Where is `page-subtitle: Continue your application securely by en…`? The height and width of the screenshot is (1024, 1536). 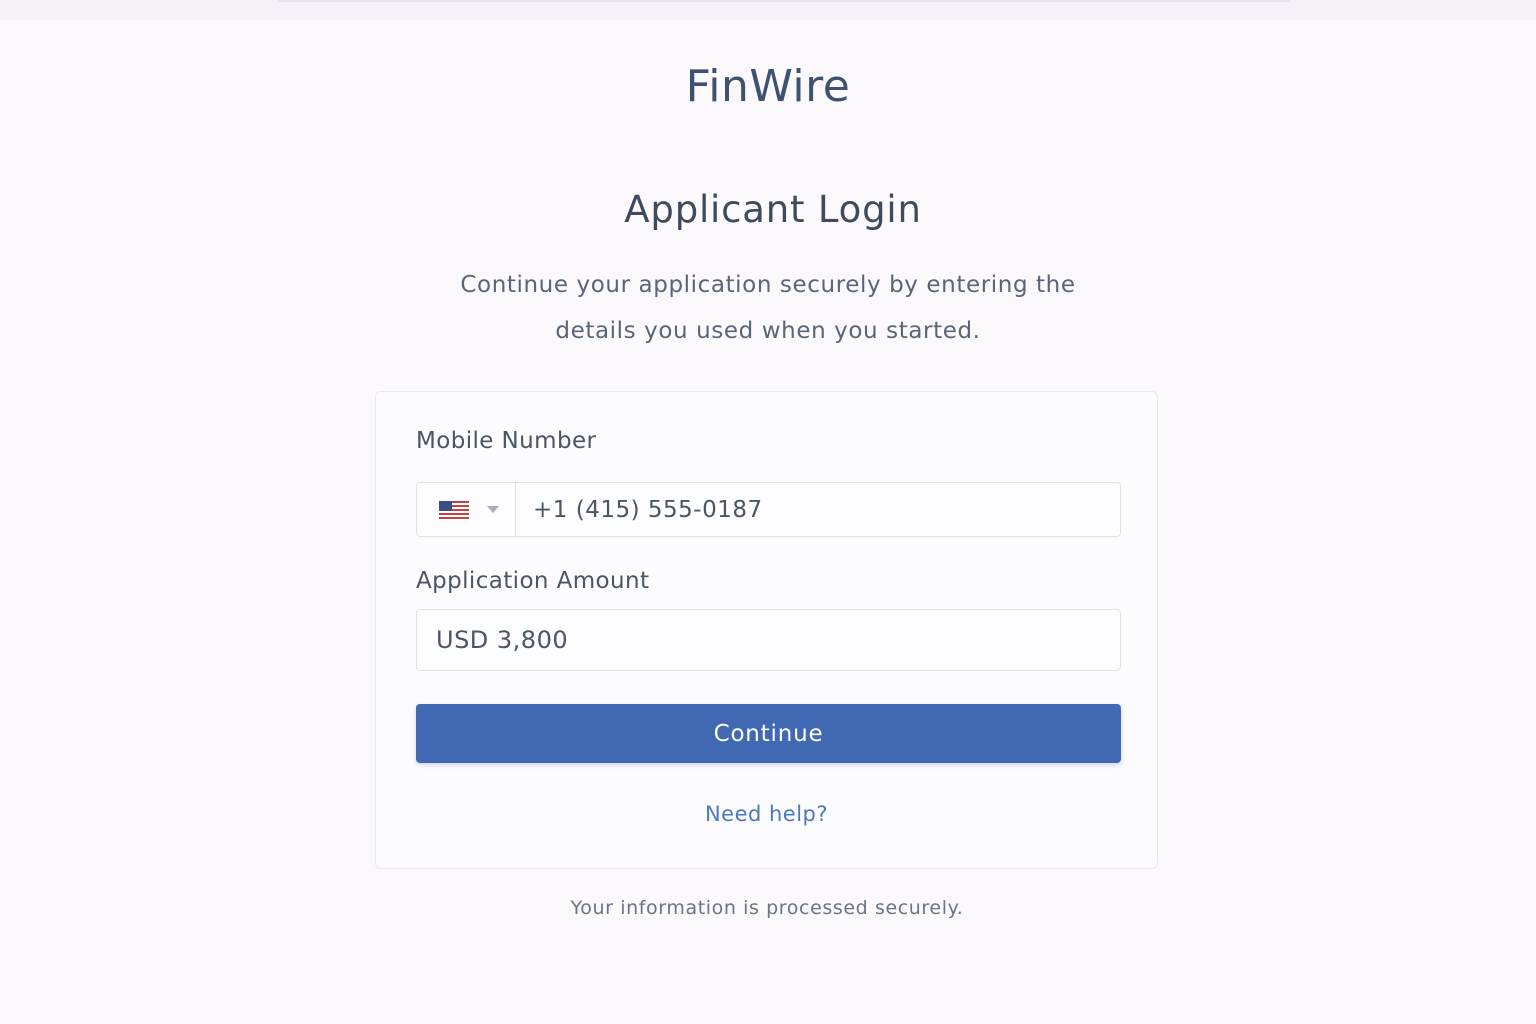 page-subtitle: Continue your application securely by en… is located at coordinates (768, 308).